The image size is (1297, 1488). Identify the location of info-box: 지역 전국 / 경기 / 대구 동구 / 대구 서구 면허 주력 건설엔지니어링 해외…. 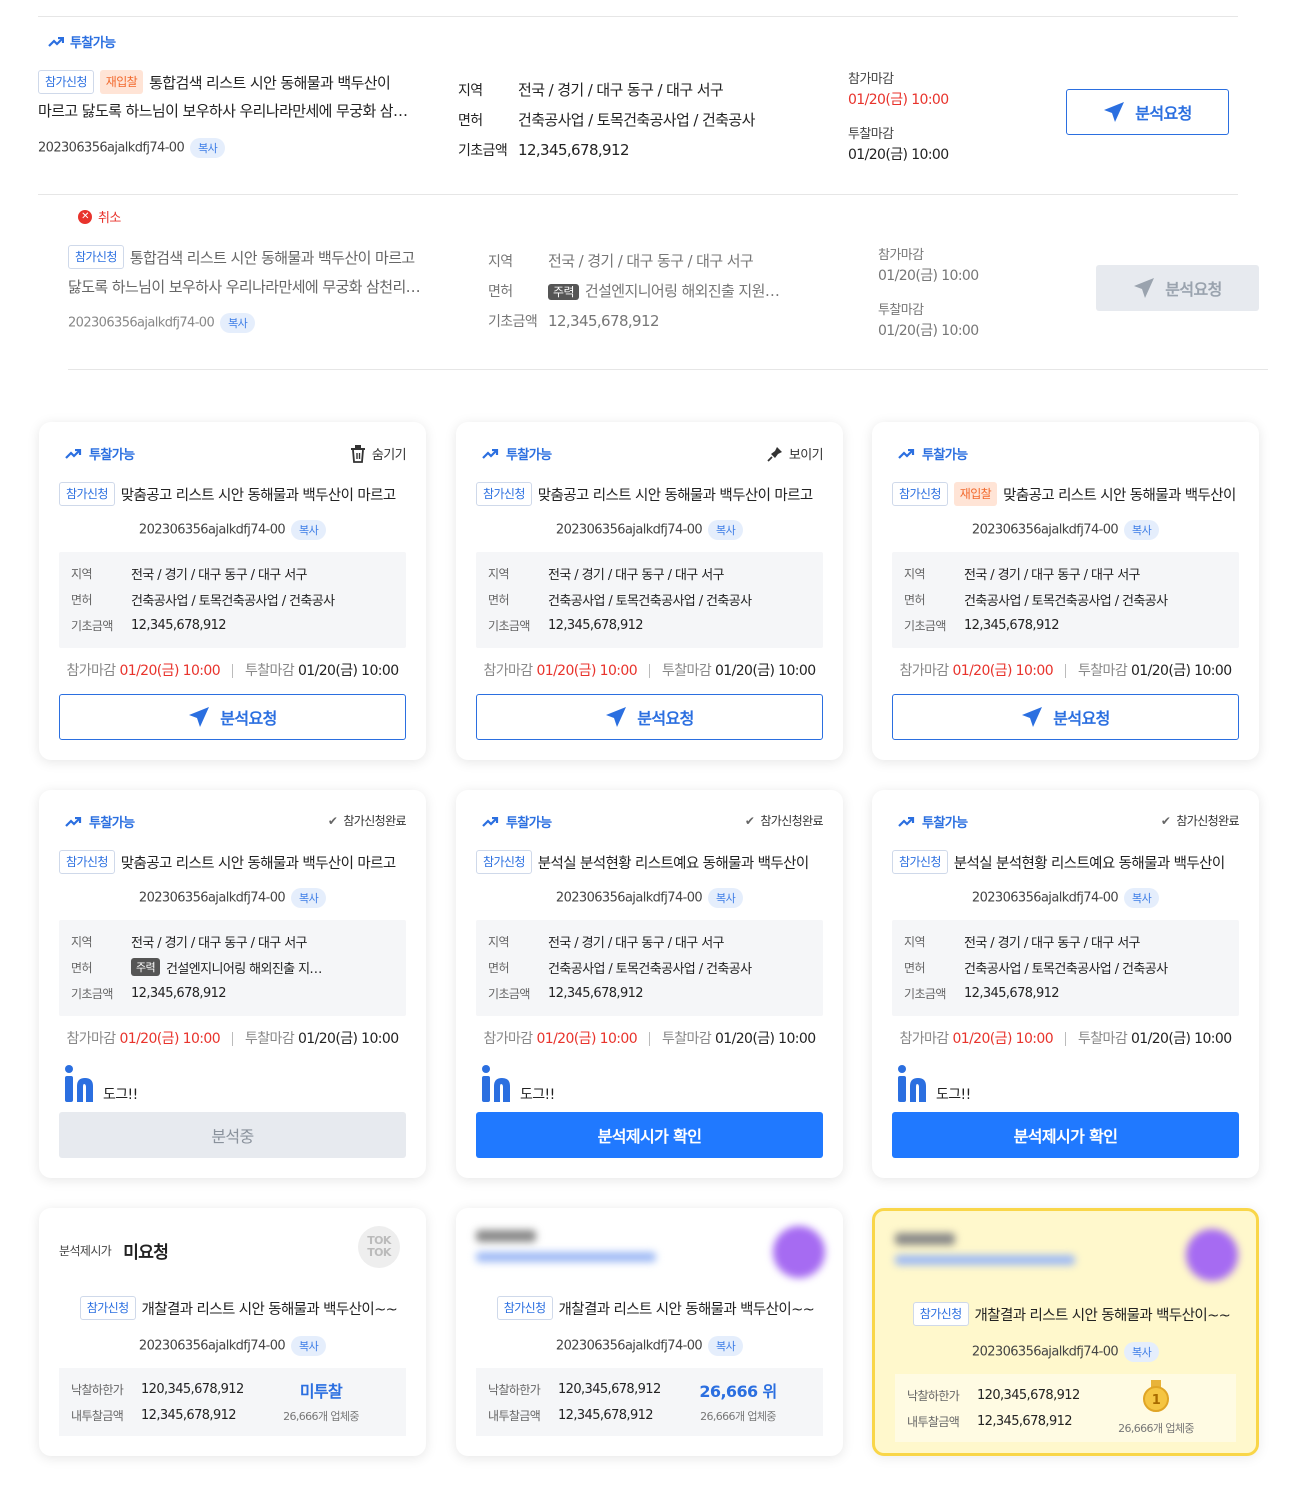
(232, 968).